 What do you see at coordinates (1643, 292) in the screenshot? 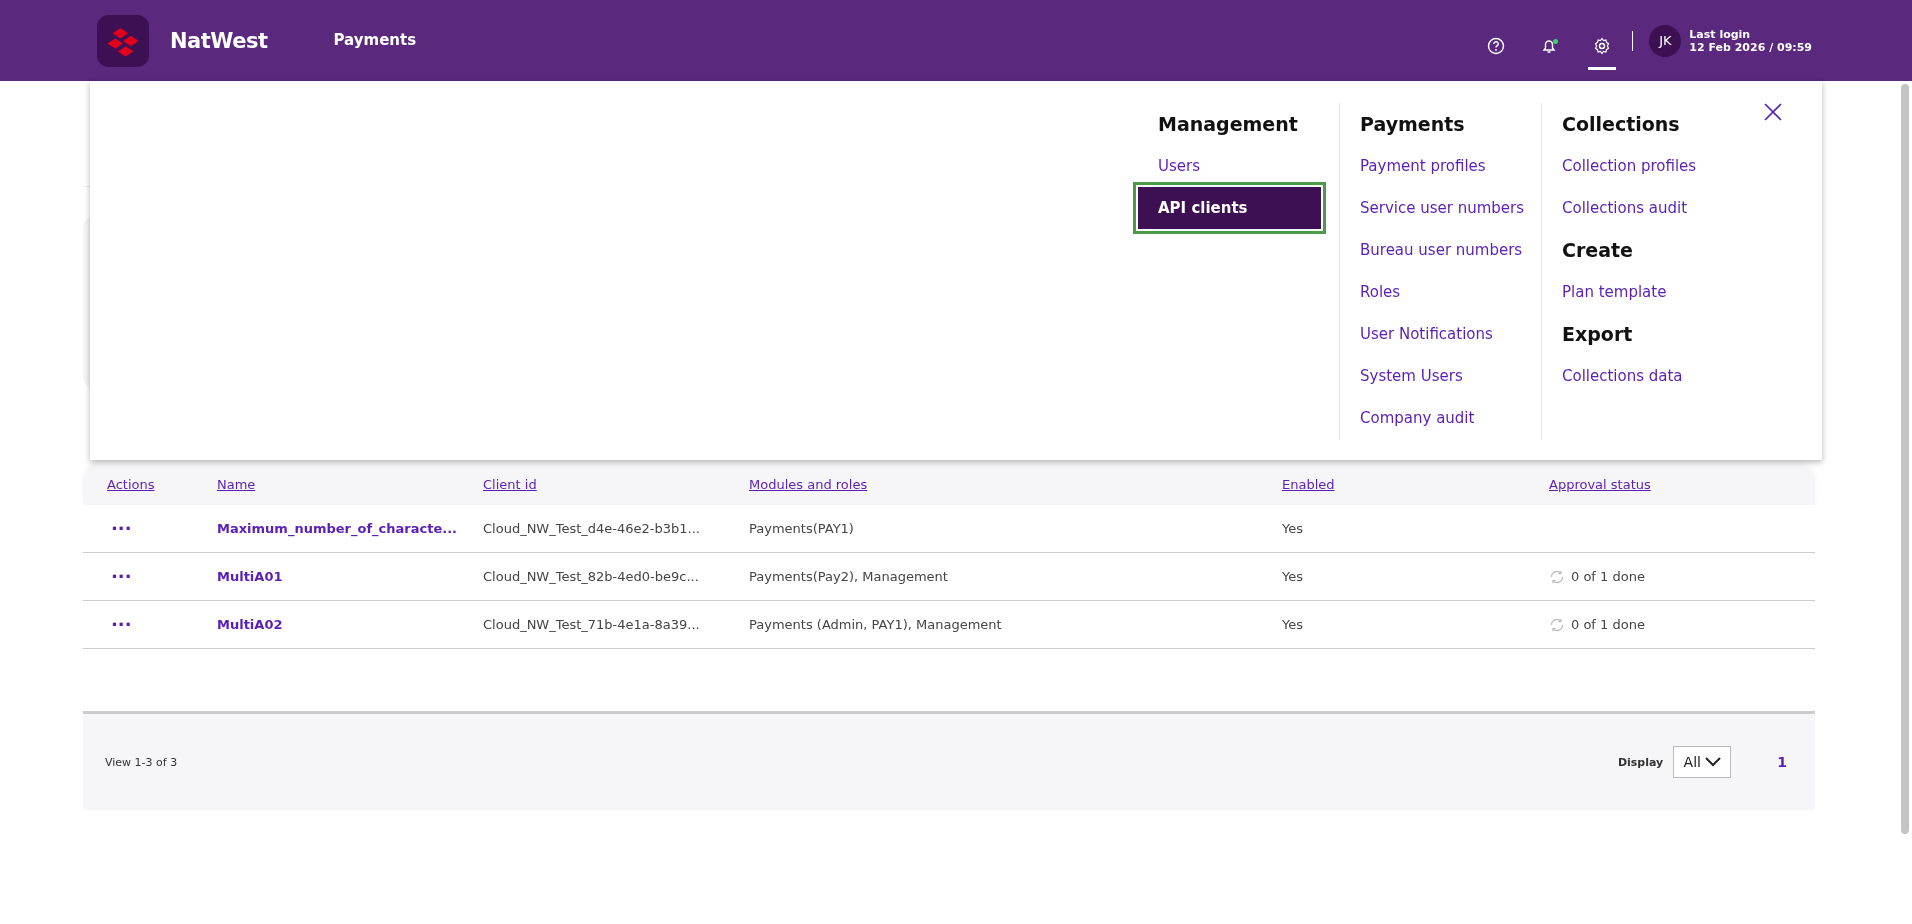
I see `menu-item: Plan template` at bounding box center [1643, 292].